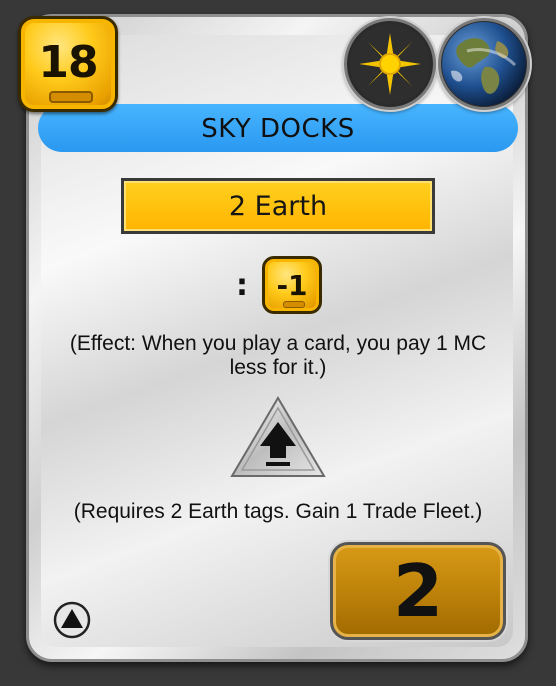  Describe the element at coordinates (72, 620) in the screenshot. I see `expansion-set-icon` at that location.